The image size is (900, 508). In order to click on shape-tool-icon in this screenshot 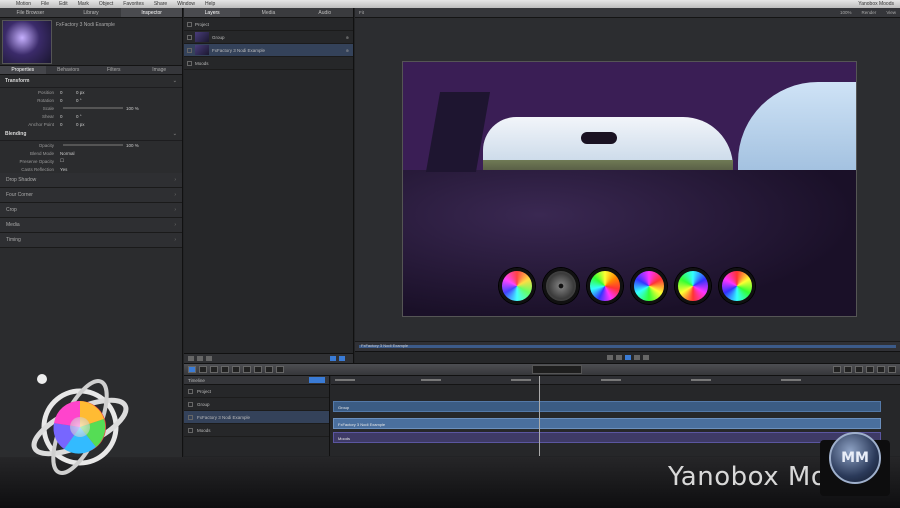, I will do `click(225, 369)`.